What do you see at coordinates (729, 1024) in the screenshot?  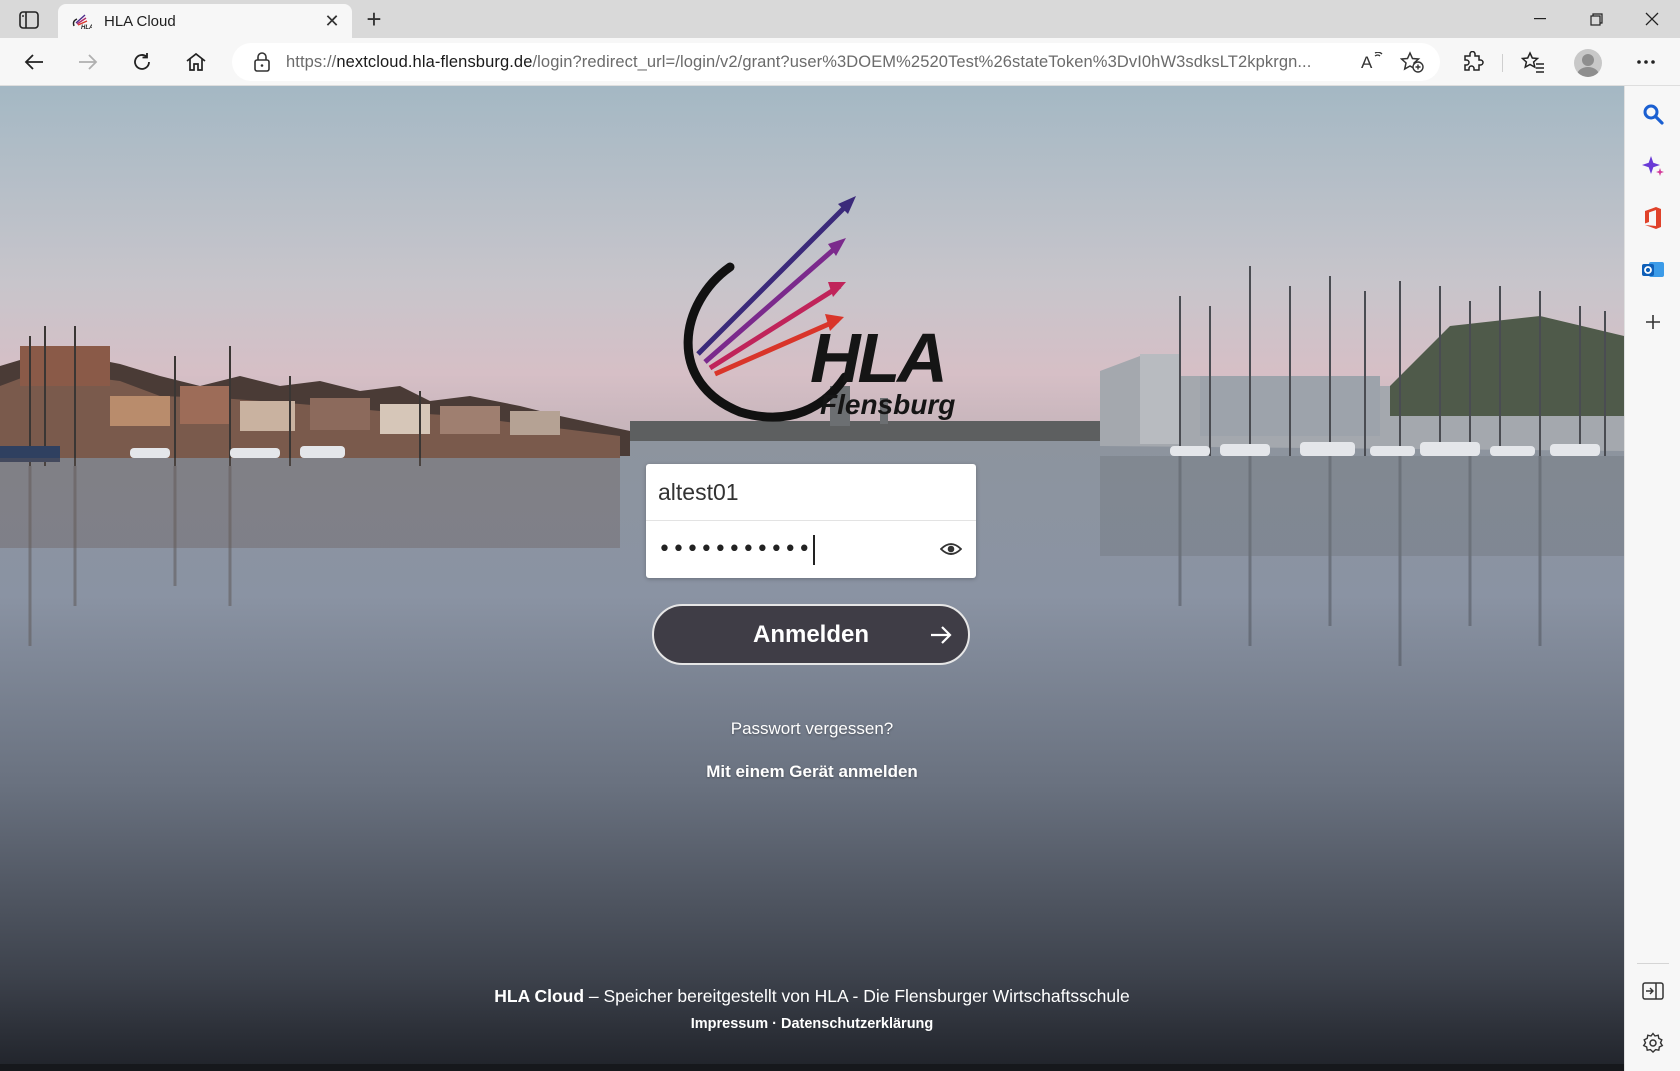 I see `impressum-link: Impressum` at bounding box center [729, 1024].